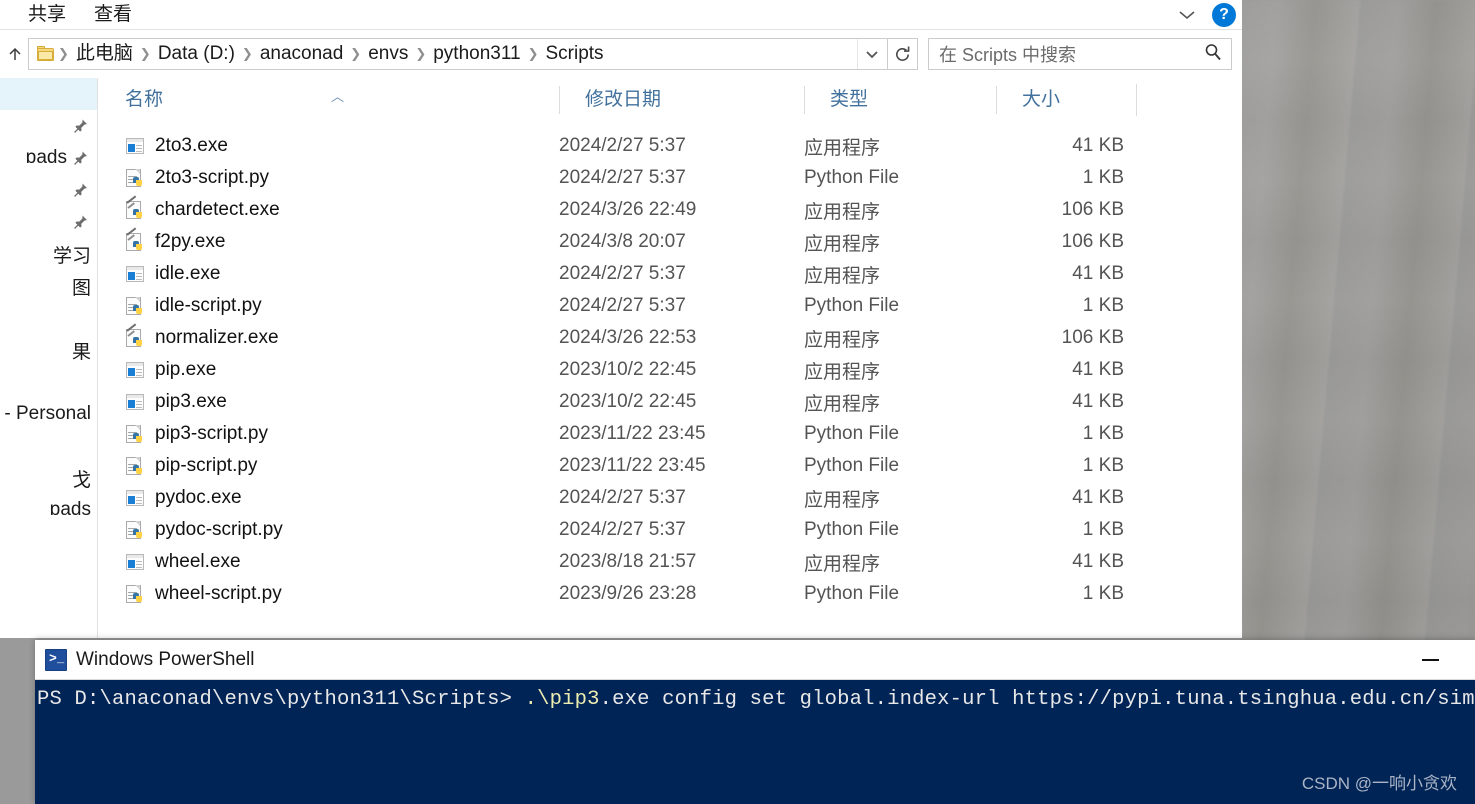  I want to click on file-name-cell: wheel-script.py, so click(329, 594).